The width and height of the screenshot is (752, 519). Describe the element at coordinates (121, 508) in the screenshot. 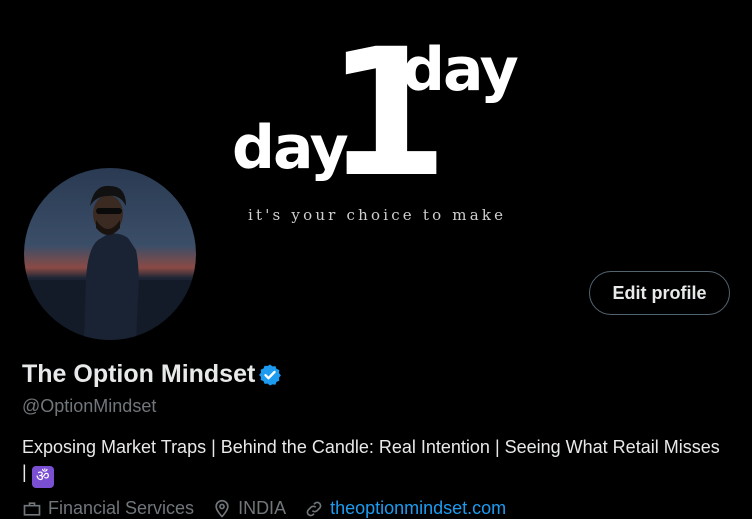

I see `profile-category: Financial Services` at that location.